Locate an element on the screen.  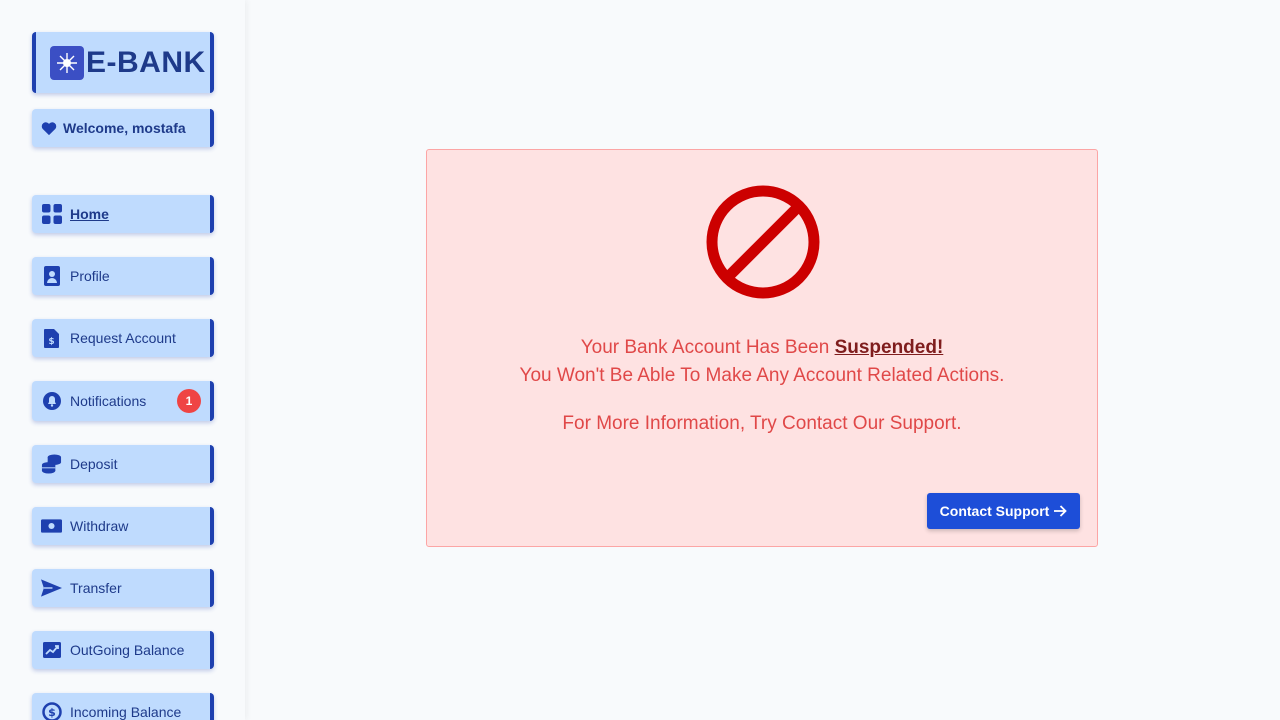
sidebar-item-deposit: Deposit is located at coordinates (123, 464).